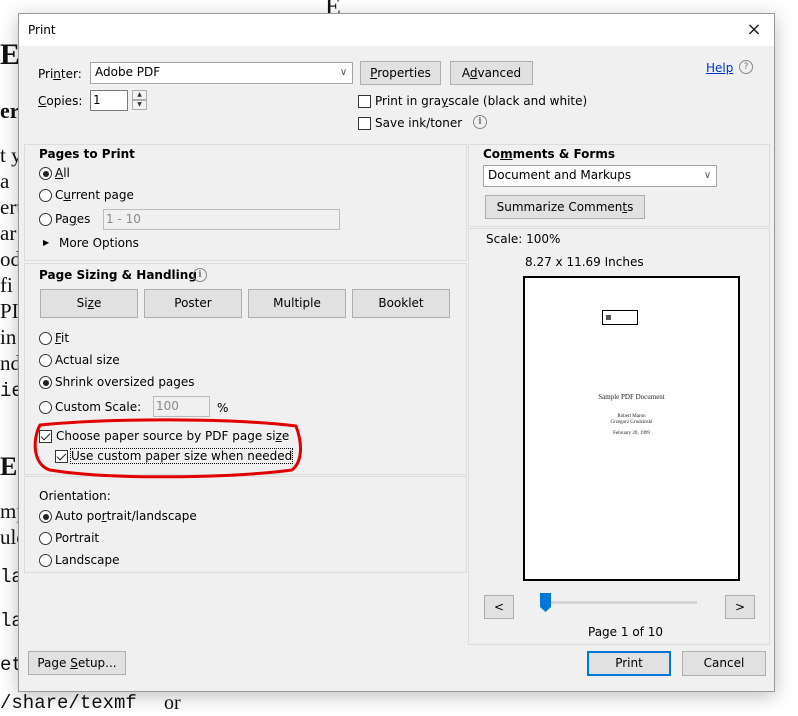 This screenshot has width=798, height=716. I want to click on help-icon: ?, so click(746, 67).